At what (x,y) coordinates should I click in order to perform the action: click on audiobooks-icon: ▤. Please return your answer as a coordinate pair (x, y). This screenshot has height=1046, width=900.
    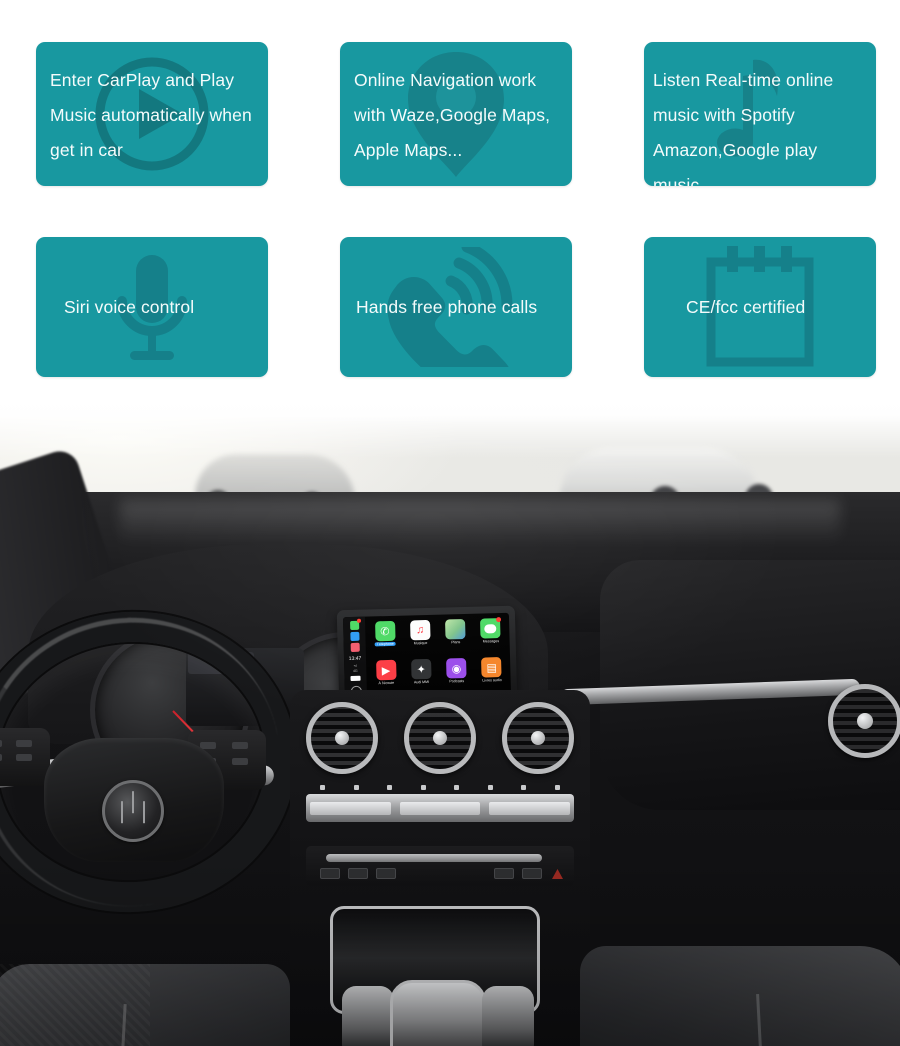
    Looking at the image, I should click on (491, 667).